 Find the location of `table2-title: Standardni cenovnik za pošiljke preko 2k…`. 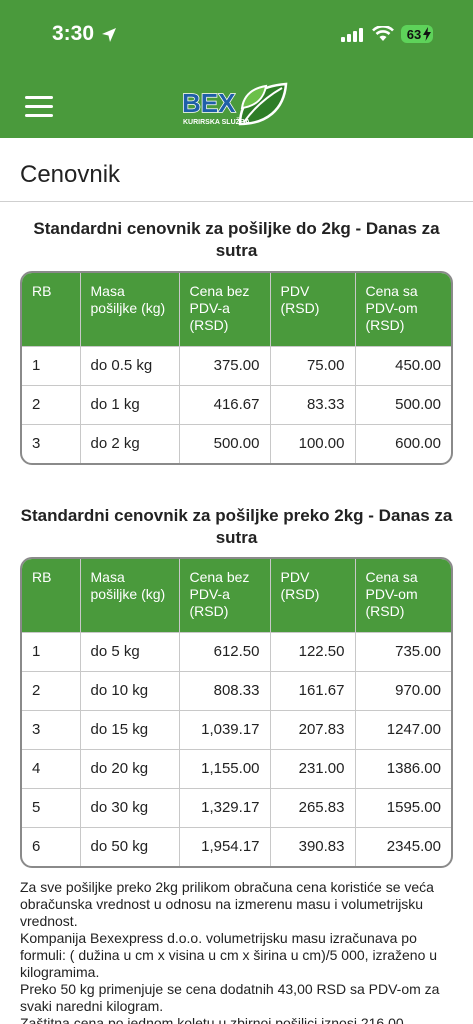

table2-title: Standardni cenovnik za pošiljke preko 2k… is located at coordinates (236, 526).